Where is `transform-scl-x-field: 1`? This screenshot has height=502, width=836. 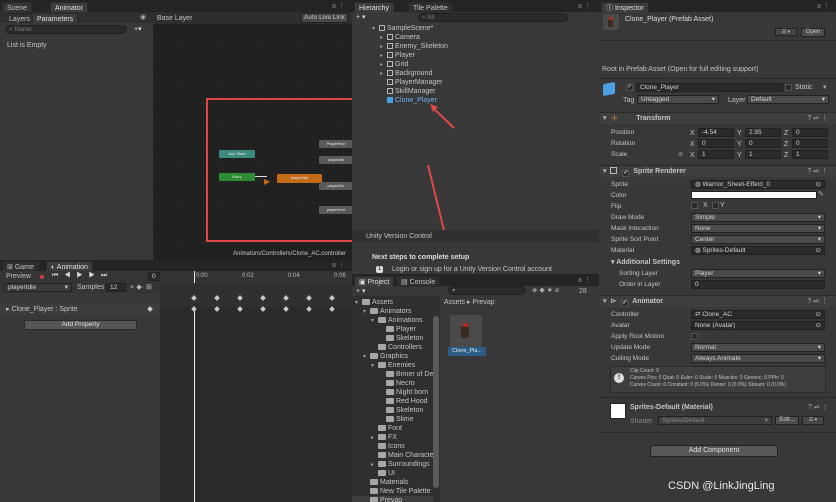 transform-scl-x-field: 1 is located at coordinates (716, 154).